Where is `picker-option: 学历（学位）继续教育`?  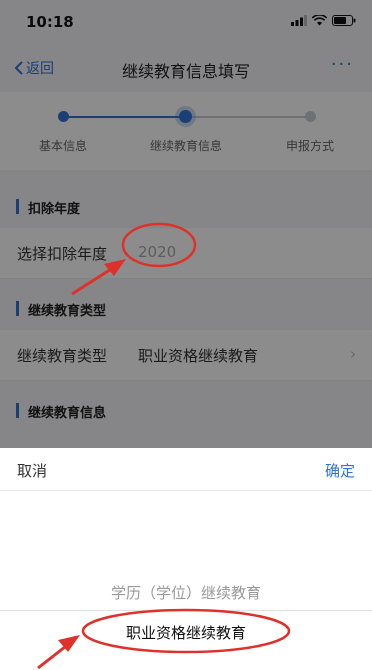 picker-option: 学历（学位）继续教育 is located at coordinates (186, 592).